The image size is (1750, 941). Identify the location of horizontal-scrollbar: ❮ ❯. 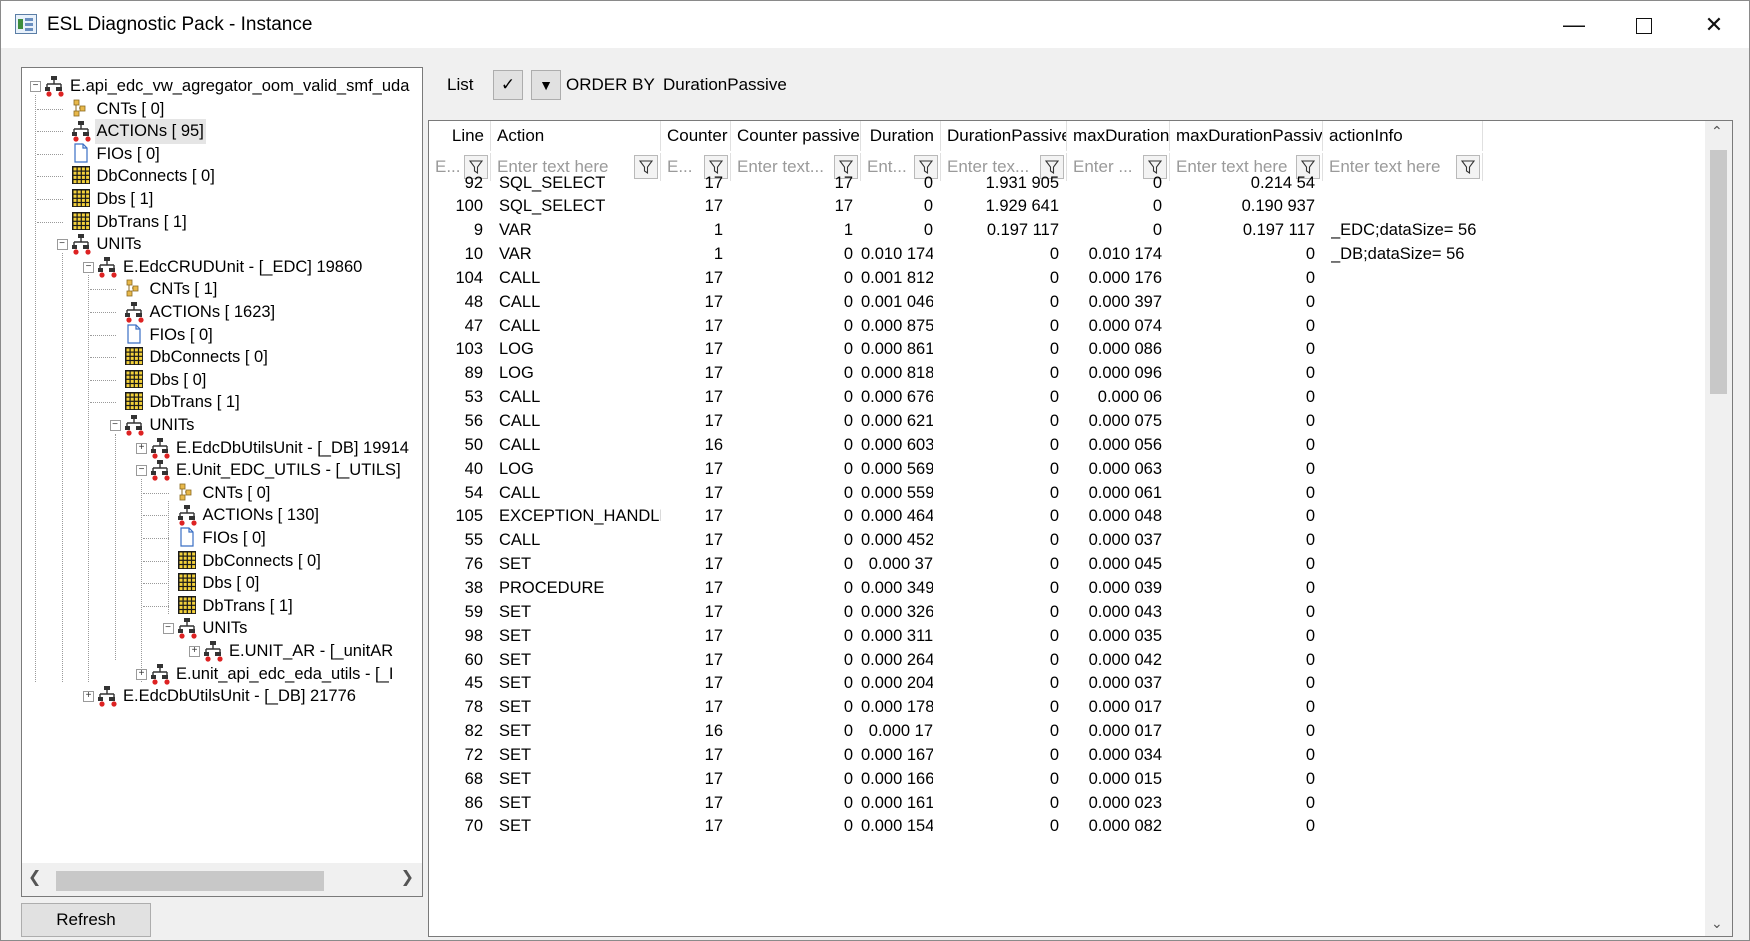
(222, 879).